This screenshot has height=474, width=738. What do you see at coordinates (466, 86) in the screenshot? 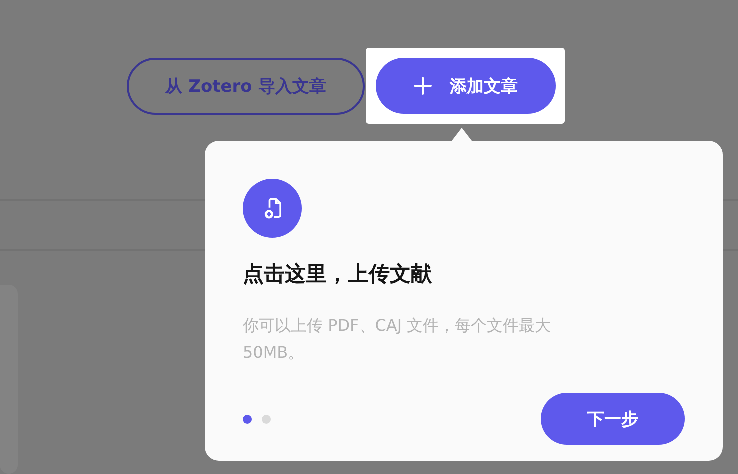
I see `add-button: 添加文章` at bounding box center [466, 86].